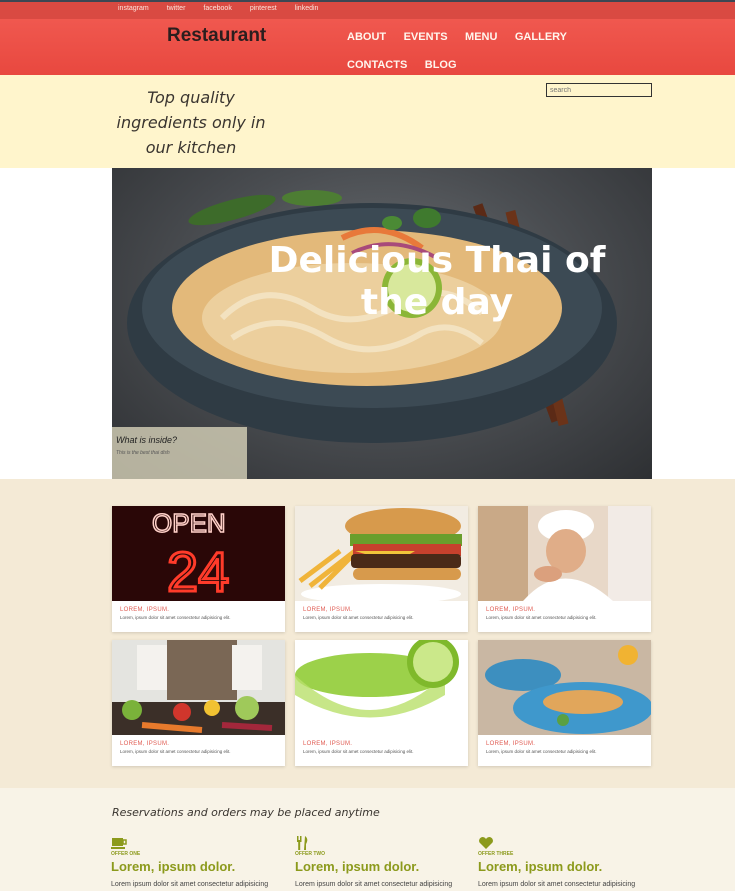 The image size is (735, 891). Describe the element at coordinates (176, 8) in the screenshot. I see `social-link-twitter: twitter` at that location.